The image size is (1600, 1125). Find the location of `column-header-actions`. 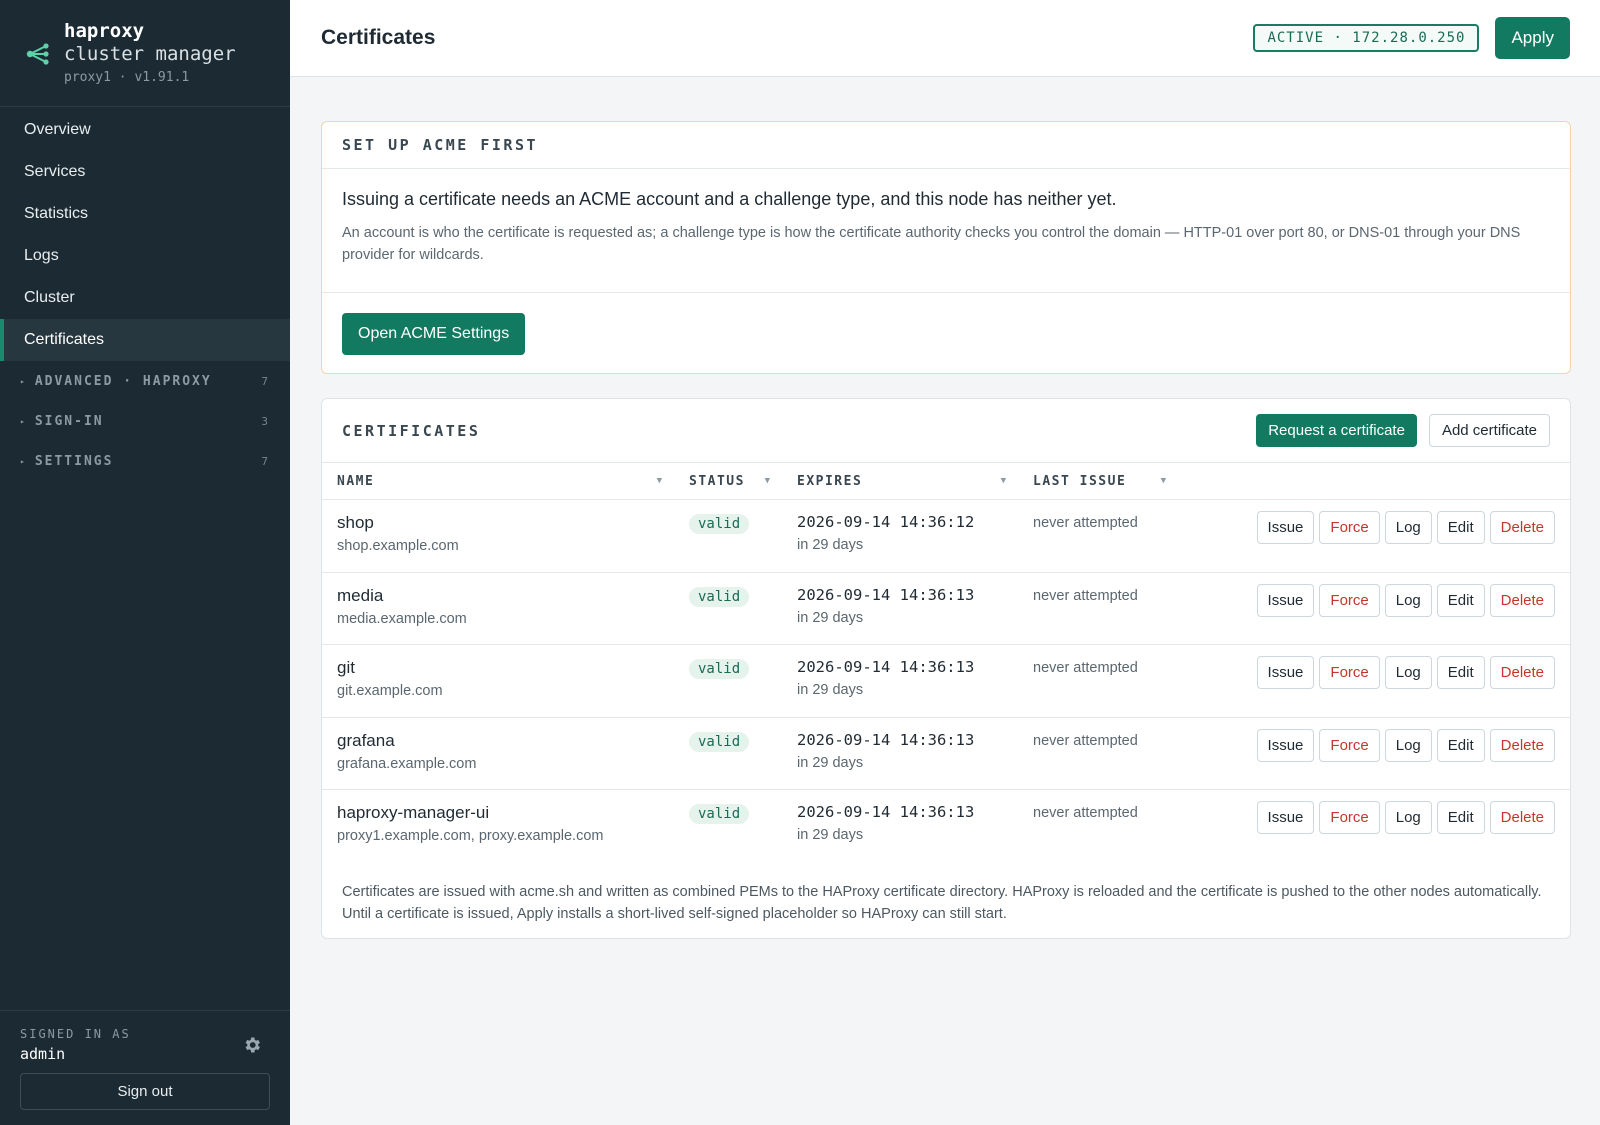

column-header-actions is located at coordinates (1374, 481).